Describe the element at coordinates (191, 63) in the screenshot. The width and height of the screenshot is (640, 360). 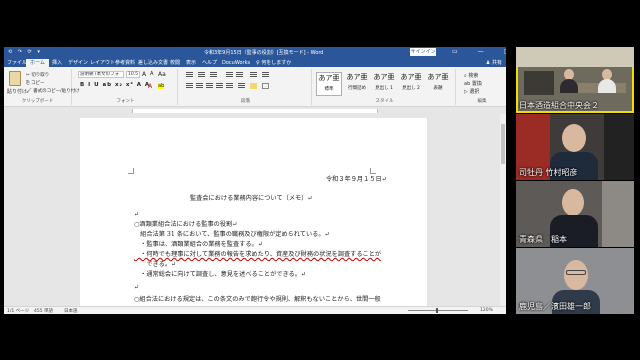
I see `tab-view: 表示` at that location.